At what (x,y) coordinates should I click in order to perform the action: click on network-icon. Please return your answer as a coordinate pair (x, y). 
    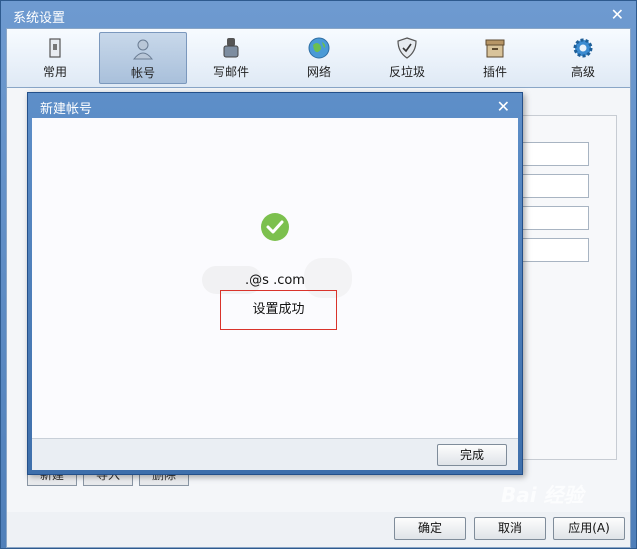
    Looking at the image, I should click on (319, 48).